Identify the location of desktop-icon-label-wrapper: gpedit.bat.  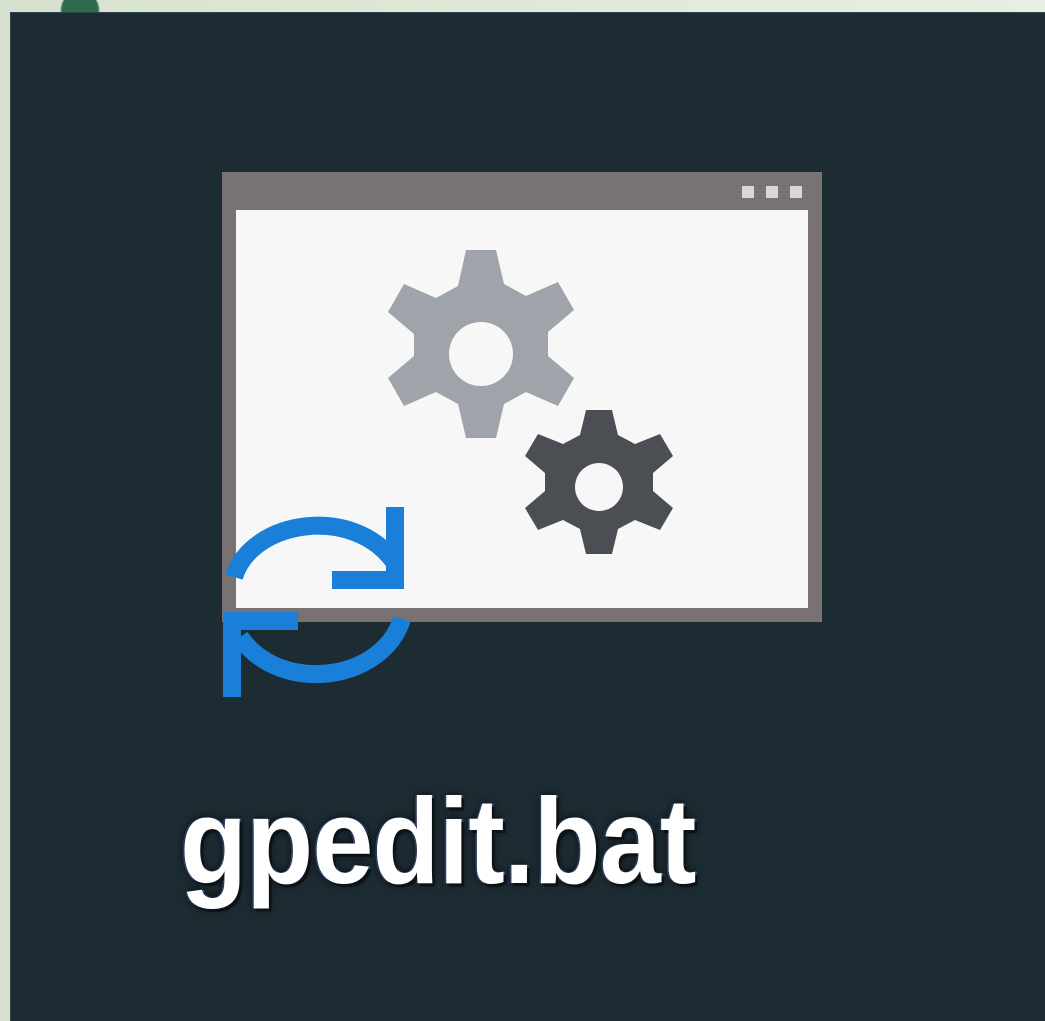
(530, 841).